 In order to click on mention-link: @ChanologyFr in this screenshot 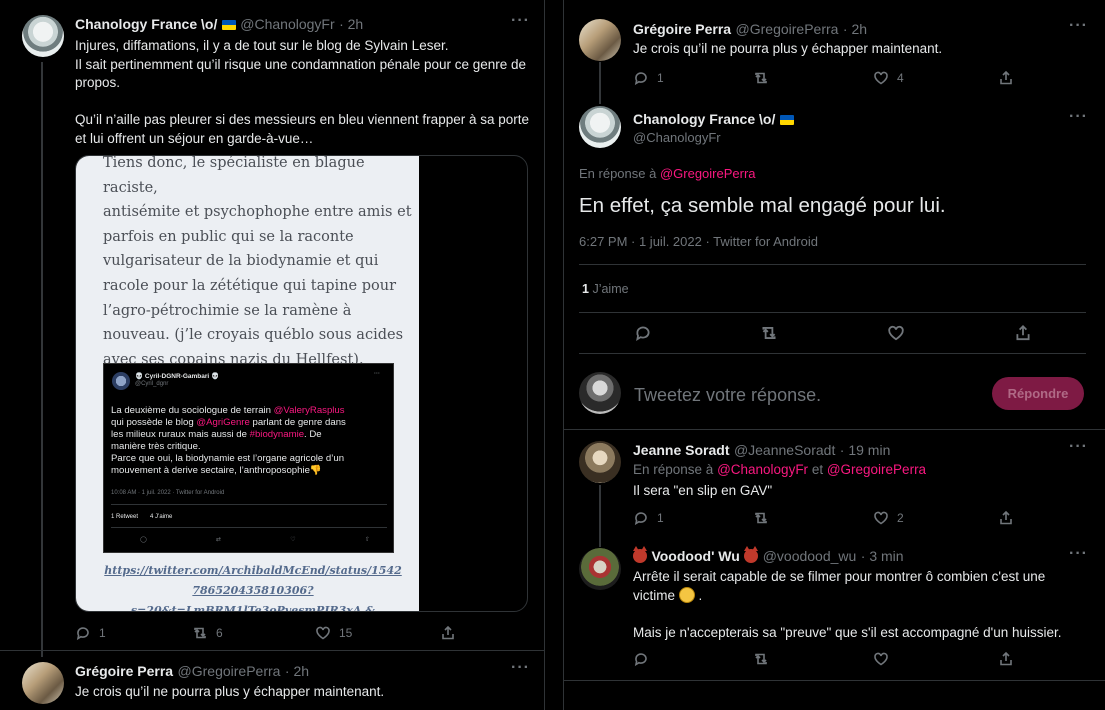, I will do `click(762, 469)`.